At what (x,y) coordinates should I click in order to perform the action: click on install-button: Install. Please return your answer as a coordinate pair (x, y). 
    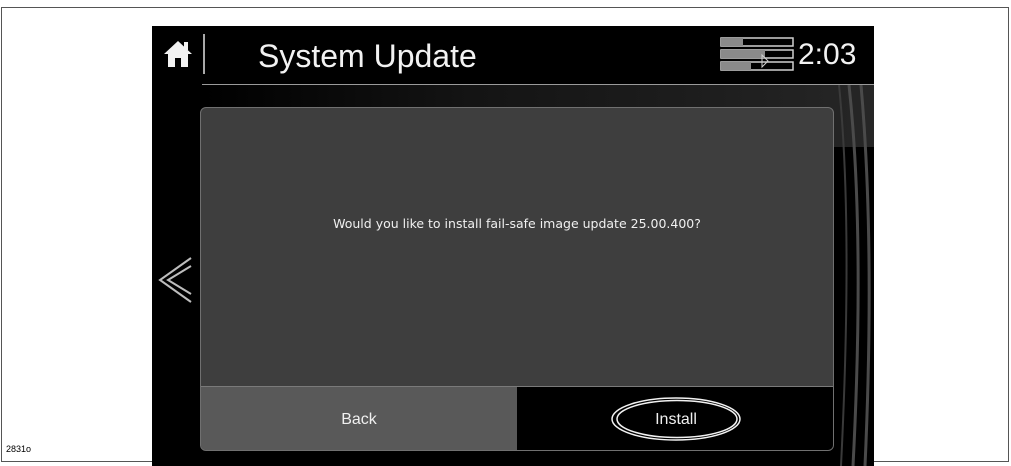
    Looking at the image, I should click on (675, 418).